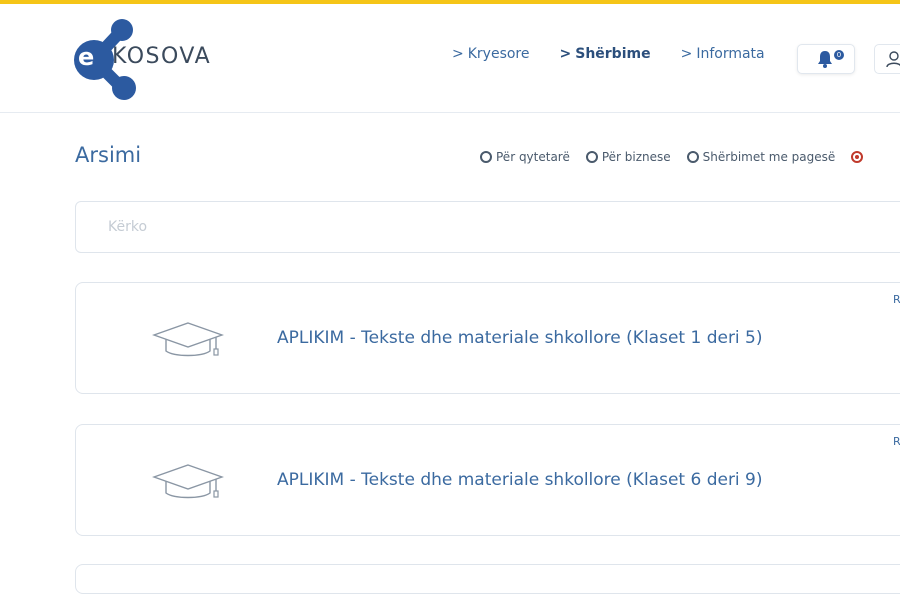 The height and width of the screenshot is (594, 900). I want to click on search-input, so click(487, 227).